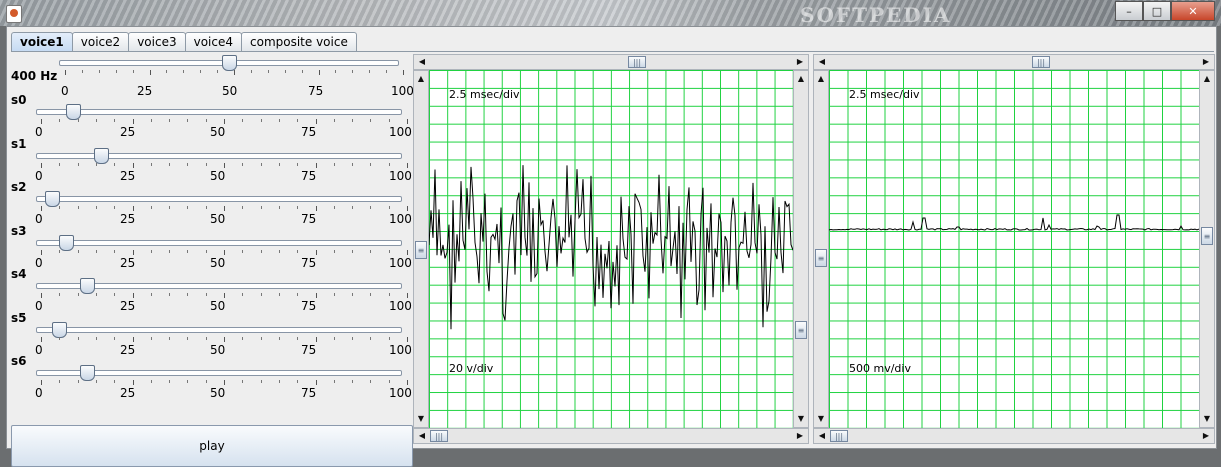 The image size is (1221, 467). What do you see at coordinates (471, 368) in the screenshot?
I see `volts-per-div-label: 20 v/div` at bounding box center [471, 368].